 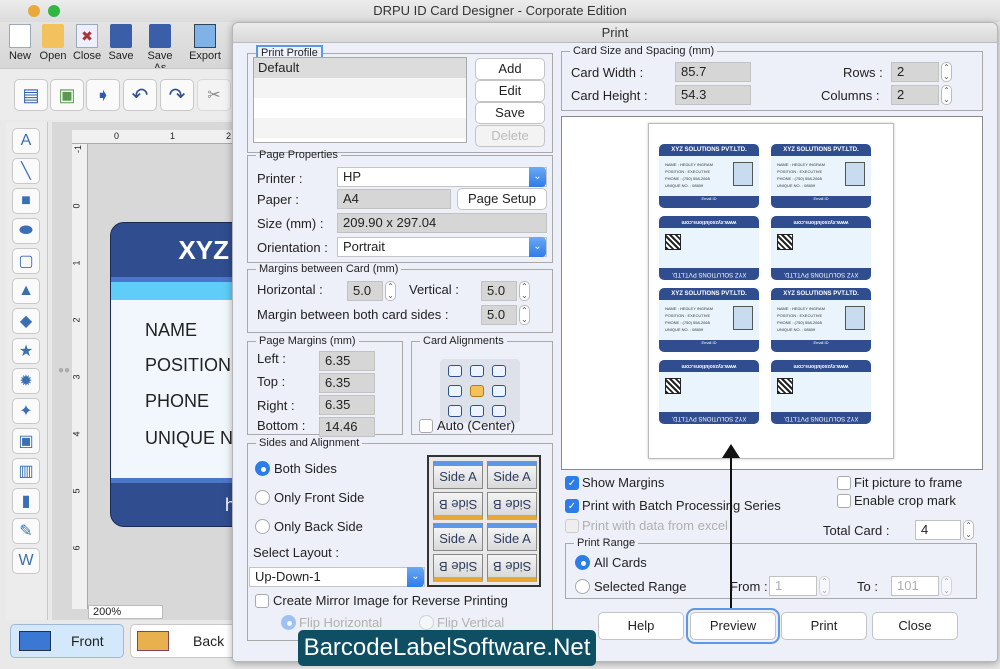 I want to click on redo-button: ↷, so click(x=177, y=95).